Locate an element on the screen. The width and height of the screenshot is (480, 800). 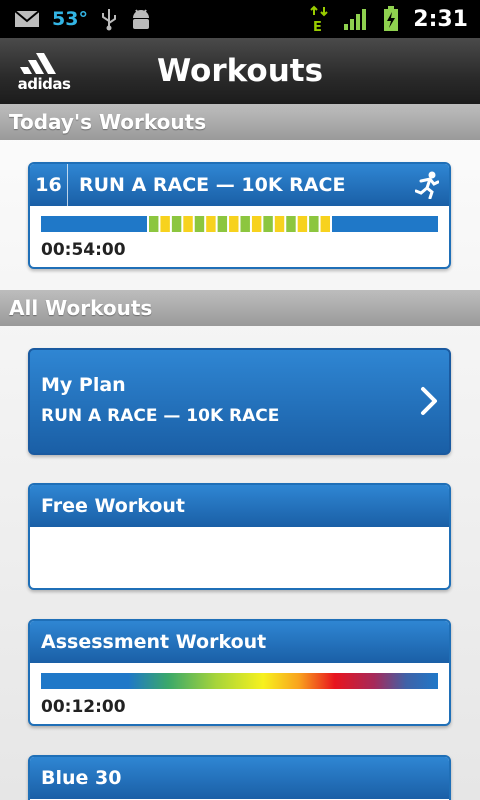
blue30-workout-title: Blue 30 is located at coordinates (81, 778).